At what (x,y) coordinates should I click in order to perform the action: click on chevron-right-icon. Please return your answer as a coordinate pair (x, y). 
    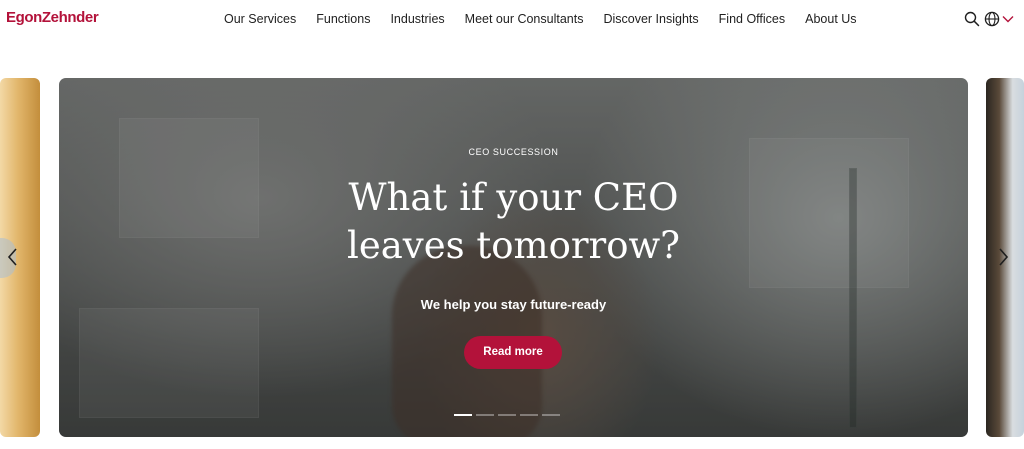
    Looking at the image, I should click on (1004, 260).